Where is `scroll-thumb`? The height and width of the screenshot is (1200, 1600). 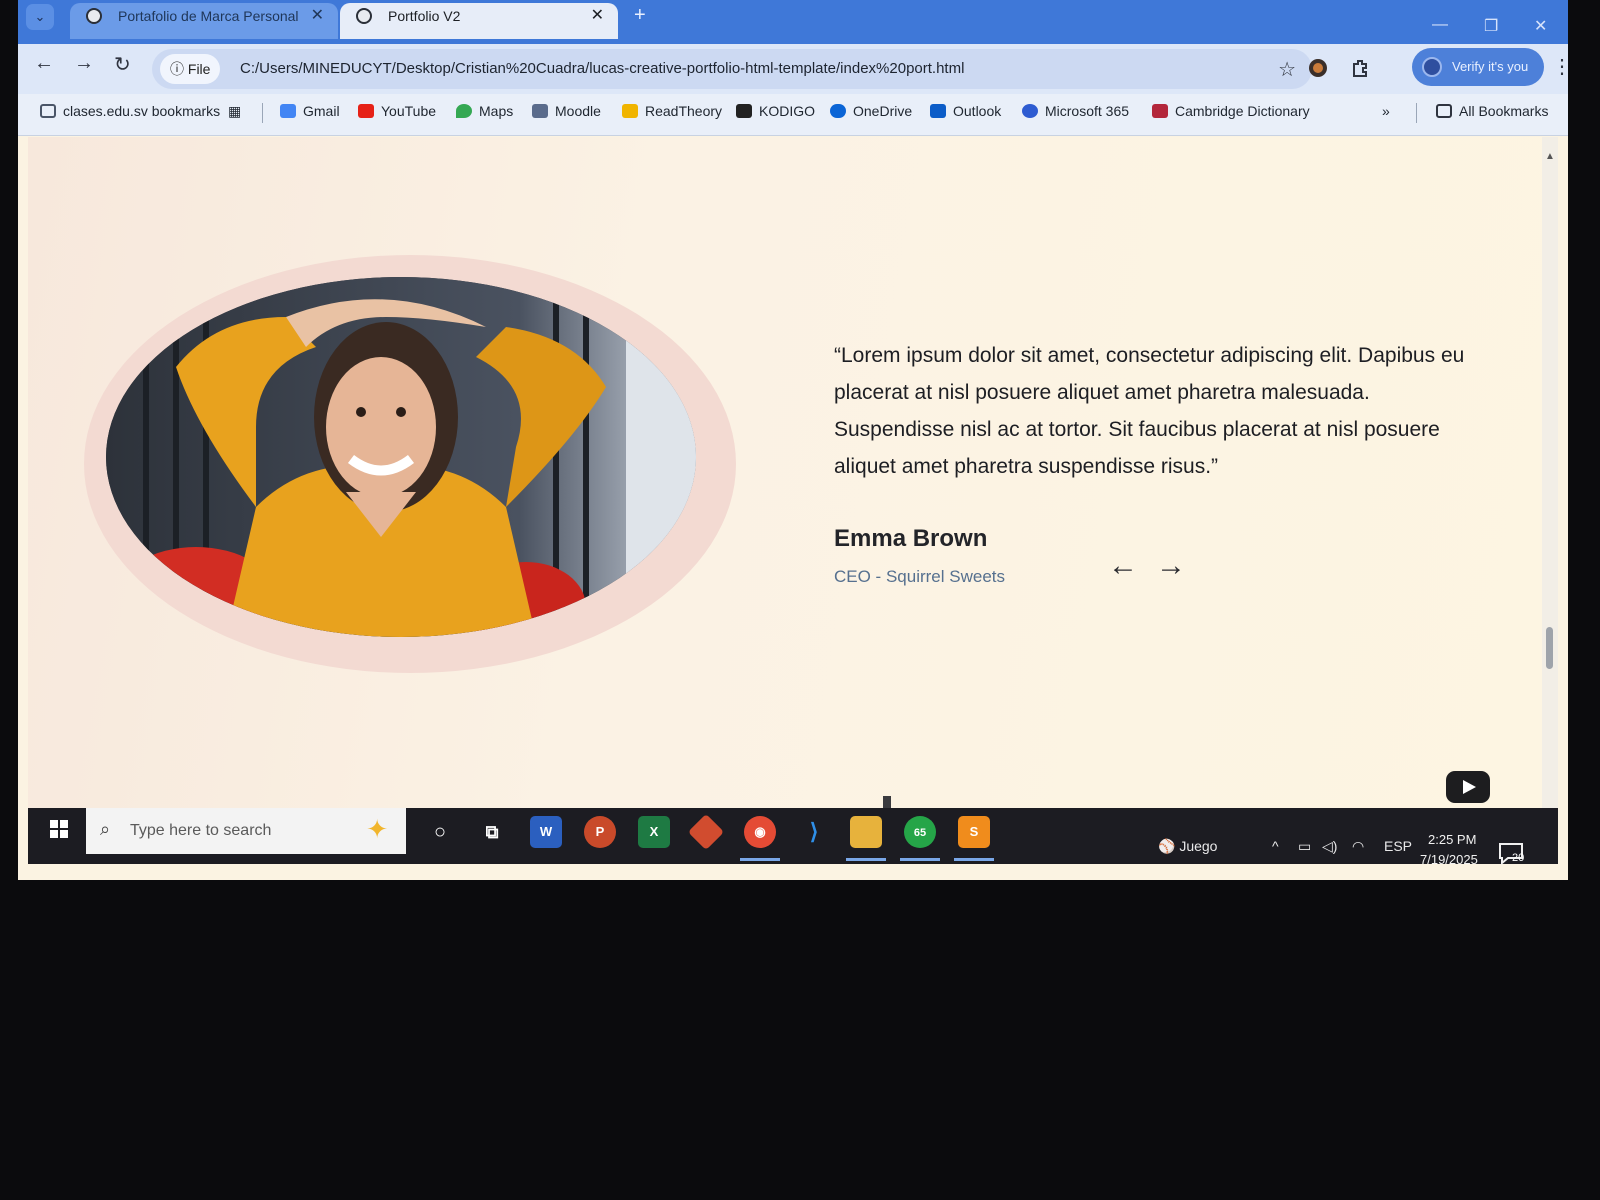 scroll-thumb is located at coordinates (1549, 648).